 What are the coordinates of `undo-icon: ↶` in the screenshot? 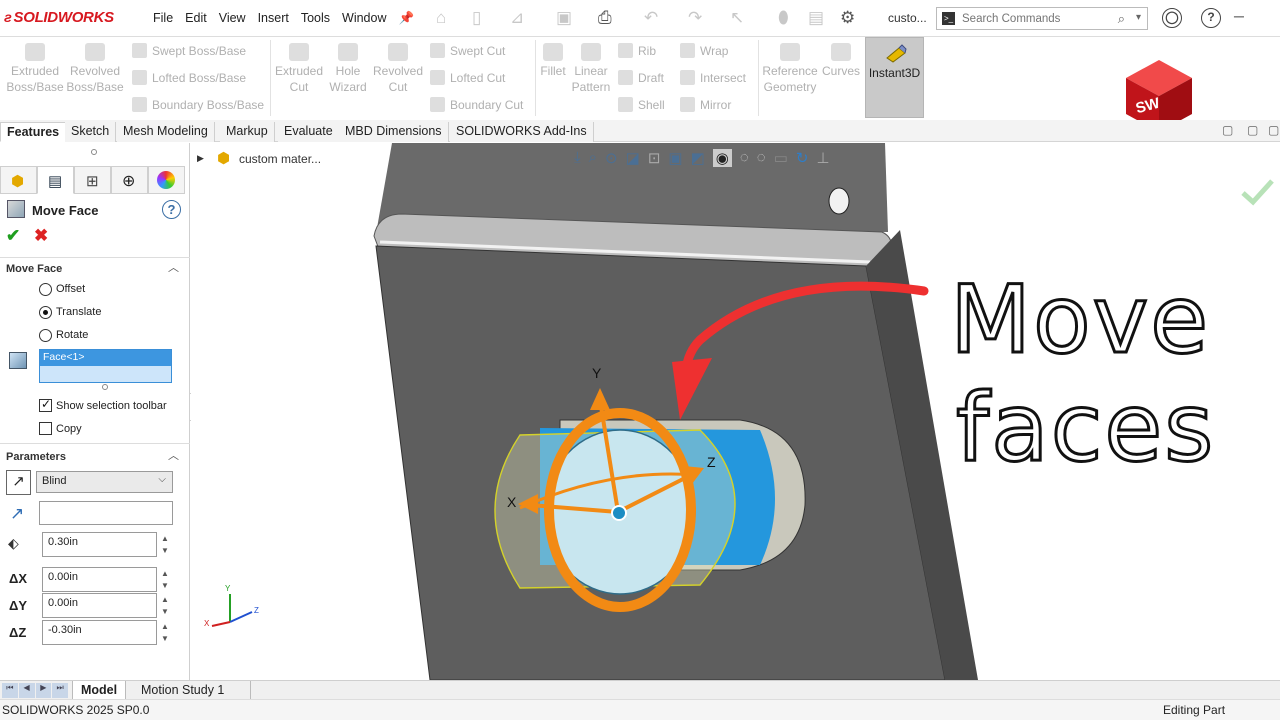 It's located at (651, 18).